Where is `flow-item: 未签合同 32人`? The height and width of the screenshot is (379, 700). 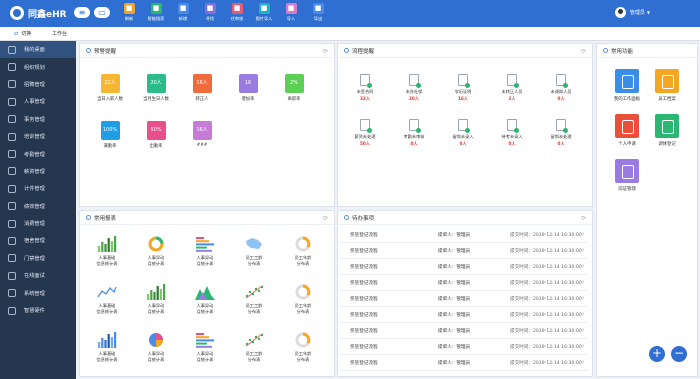
flow-item: 未签合同 32人 is located at coordinates (365, 88).